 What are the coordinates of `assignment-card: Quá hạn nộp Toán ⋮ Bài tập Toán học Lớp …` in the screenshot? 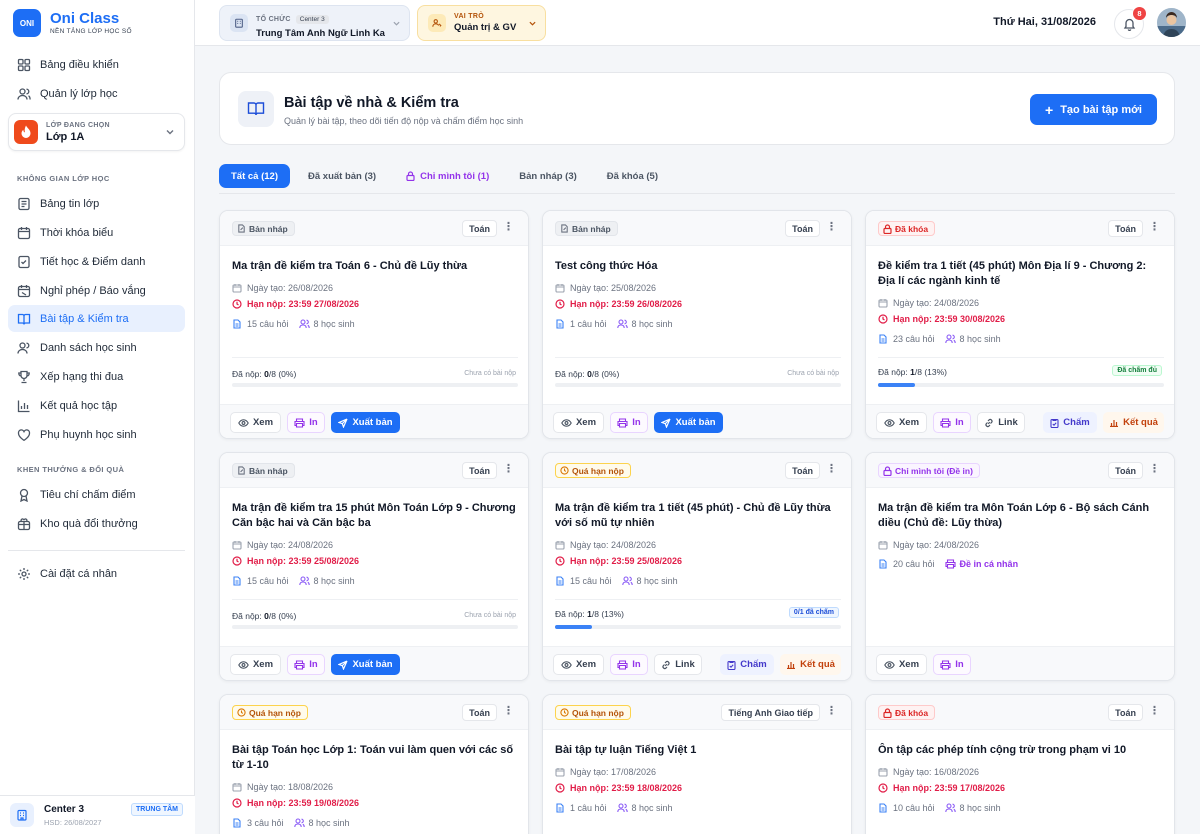 It's located at (374, 764).